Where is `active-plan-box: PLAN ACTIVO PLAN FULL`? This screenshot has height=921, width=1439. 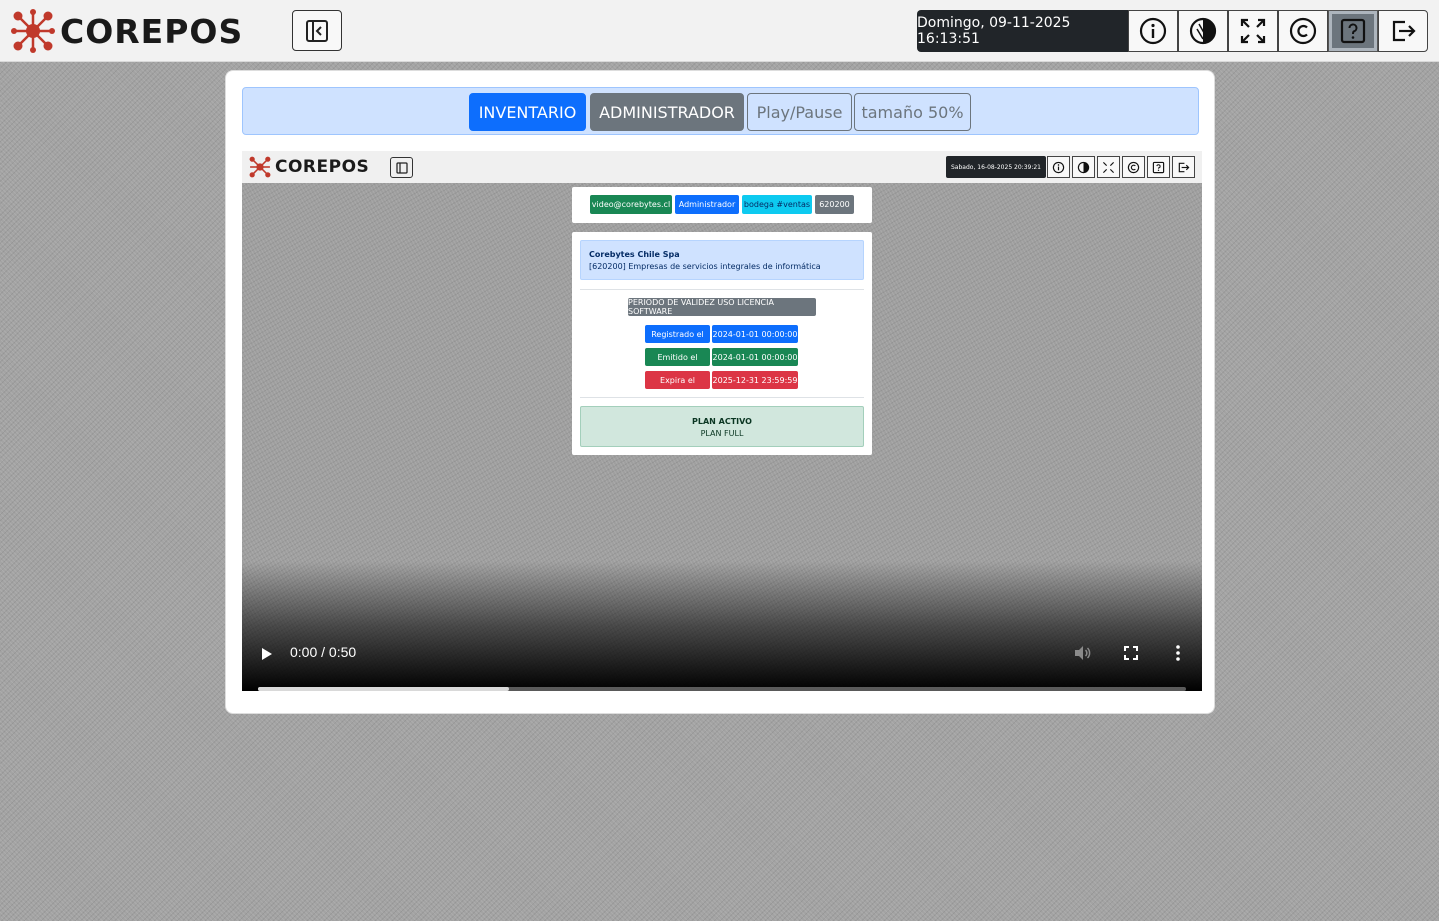
active-plan-box: PLAN ACTIVO PLAN FULL is located at coordinates (722, 426).